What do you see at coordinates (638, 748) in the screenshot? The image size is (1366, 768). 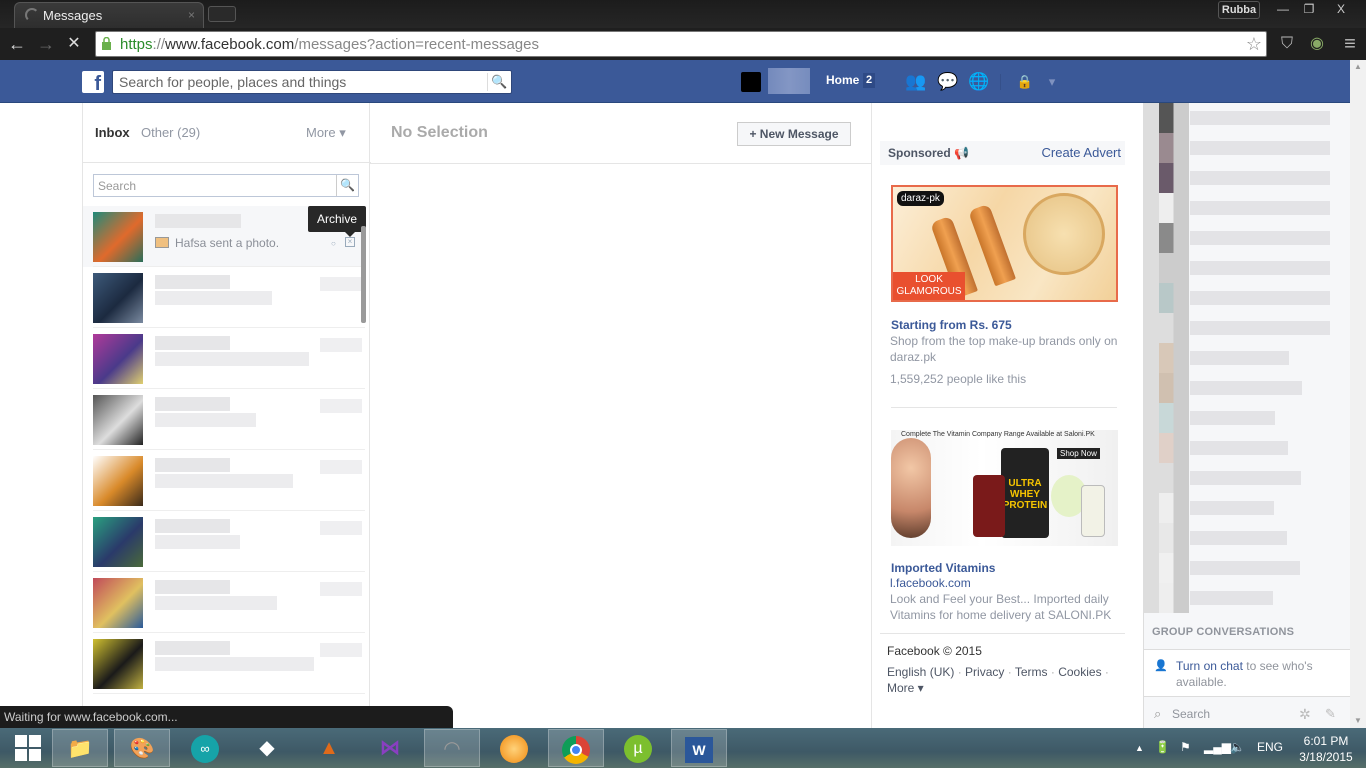 I see `taskbar-utorrent: µ` at bounding box center [638, 748].